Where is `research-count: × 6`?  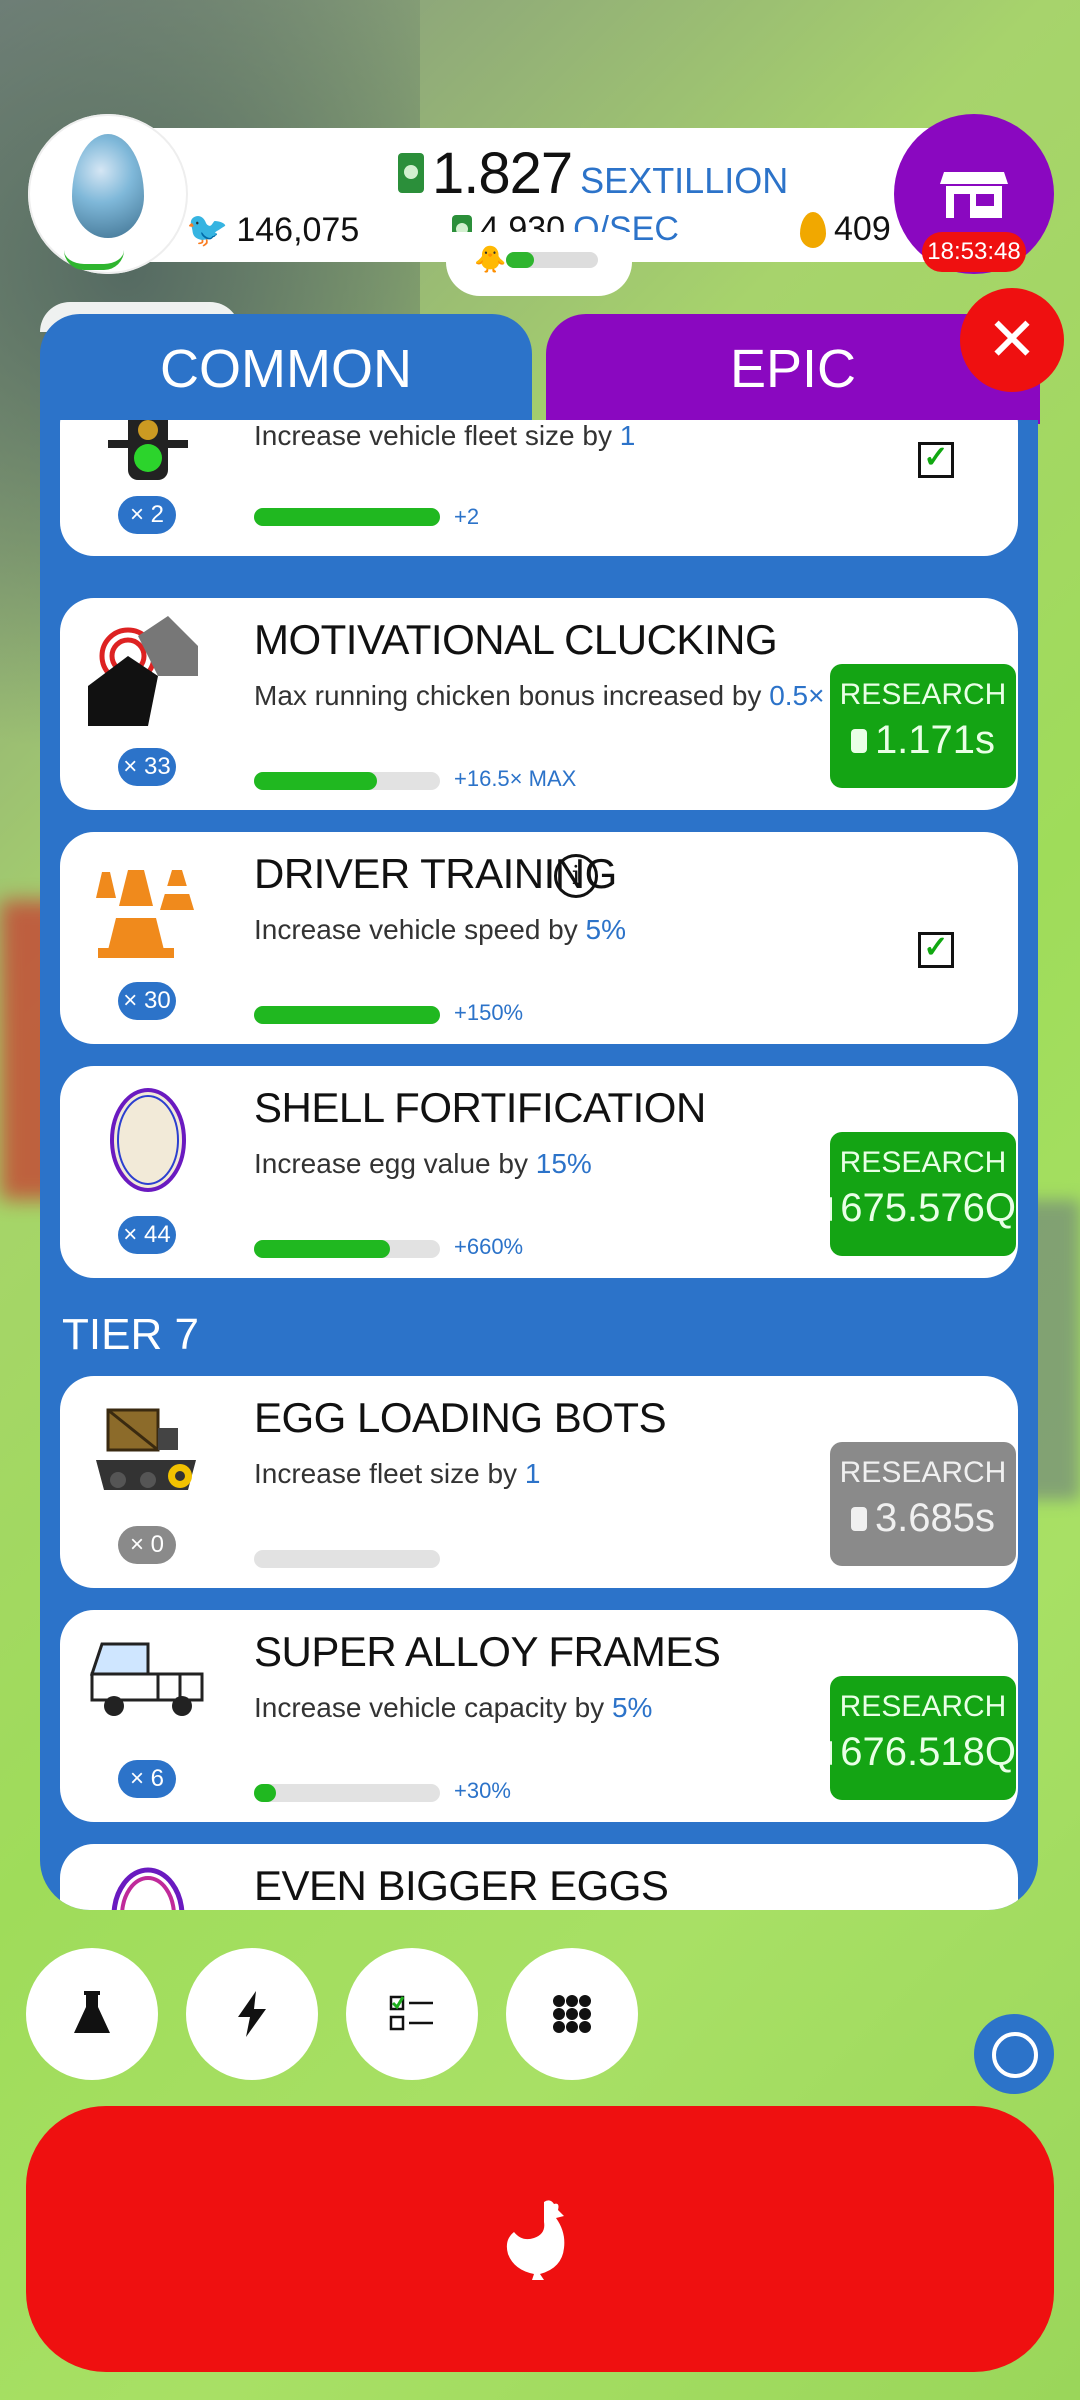
research-count: × 6 is located at coordinates (147, 1779).